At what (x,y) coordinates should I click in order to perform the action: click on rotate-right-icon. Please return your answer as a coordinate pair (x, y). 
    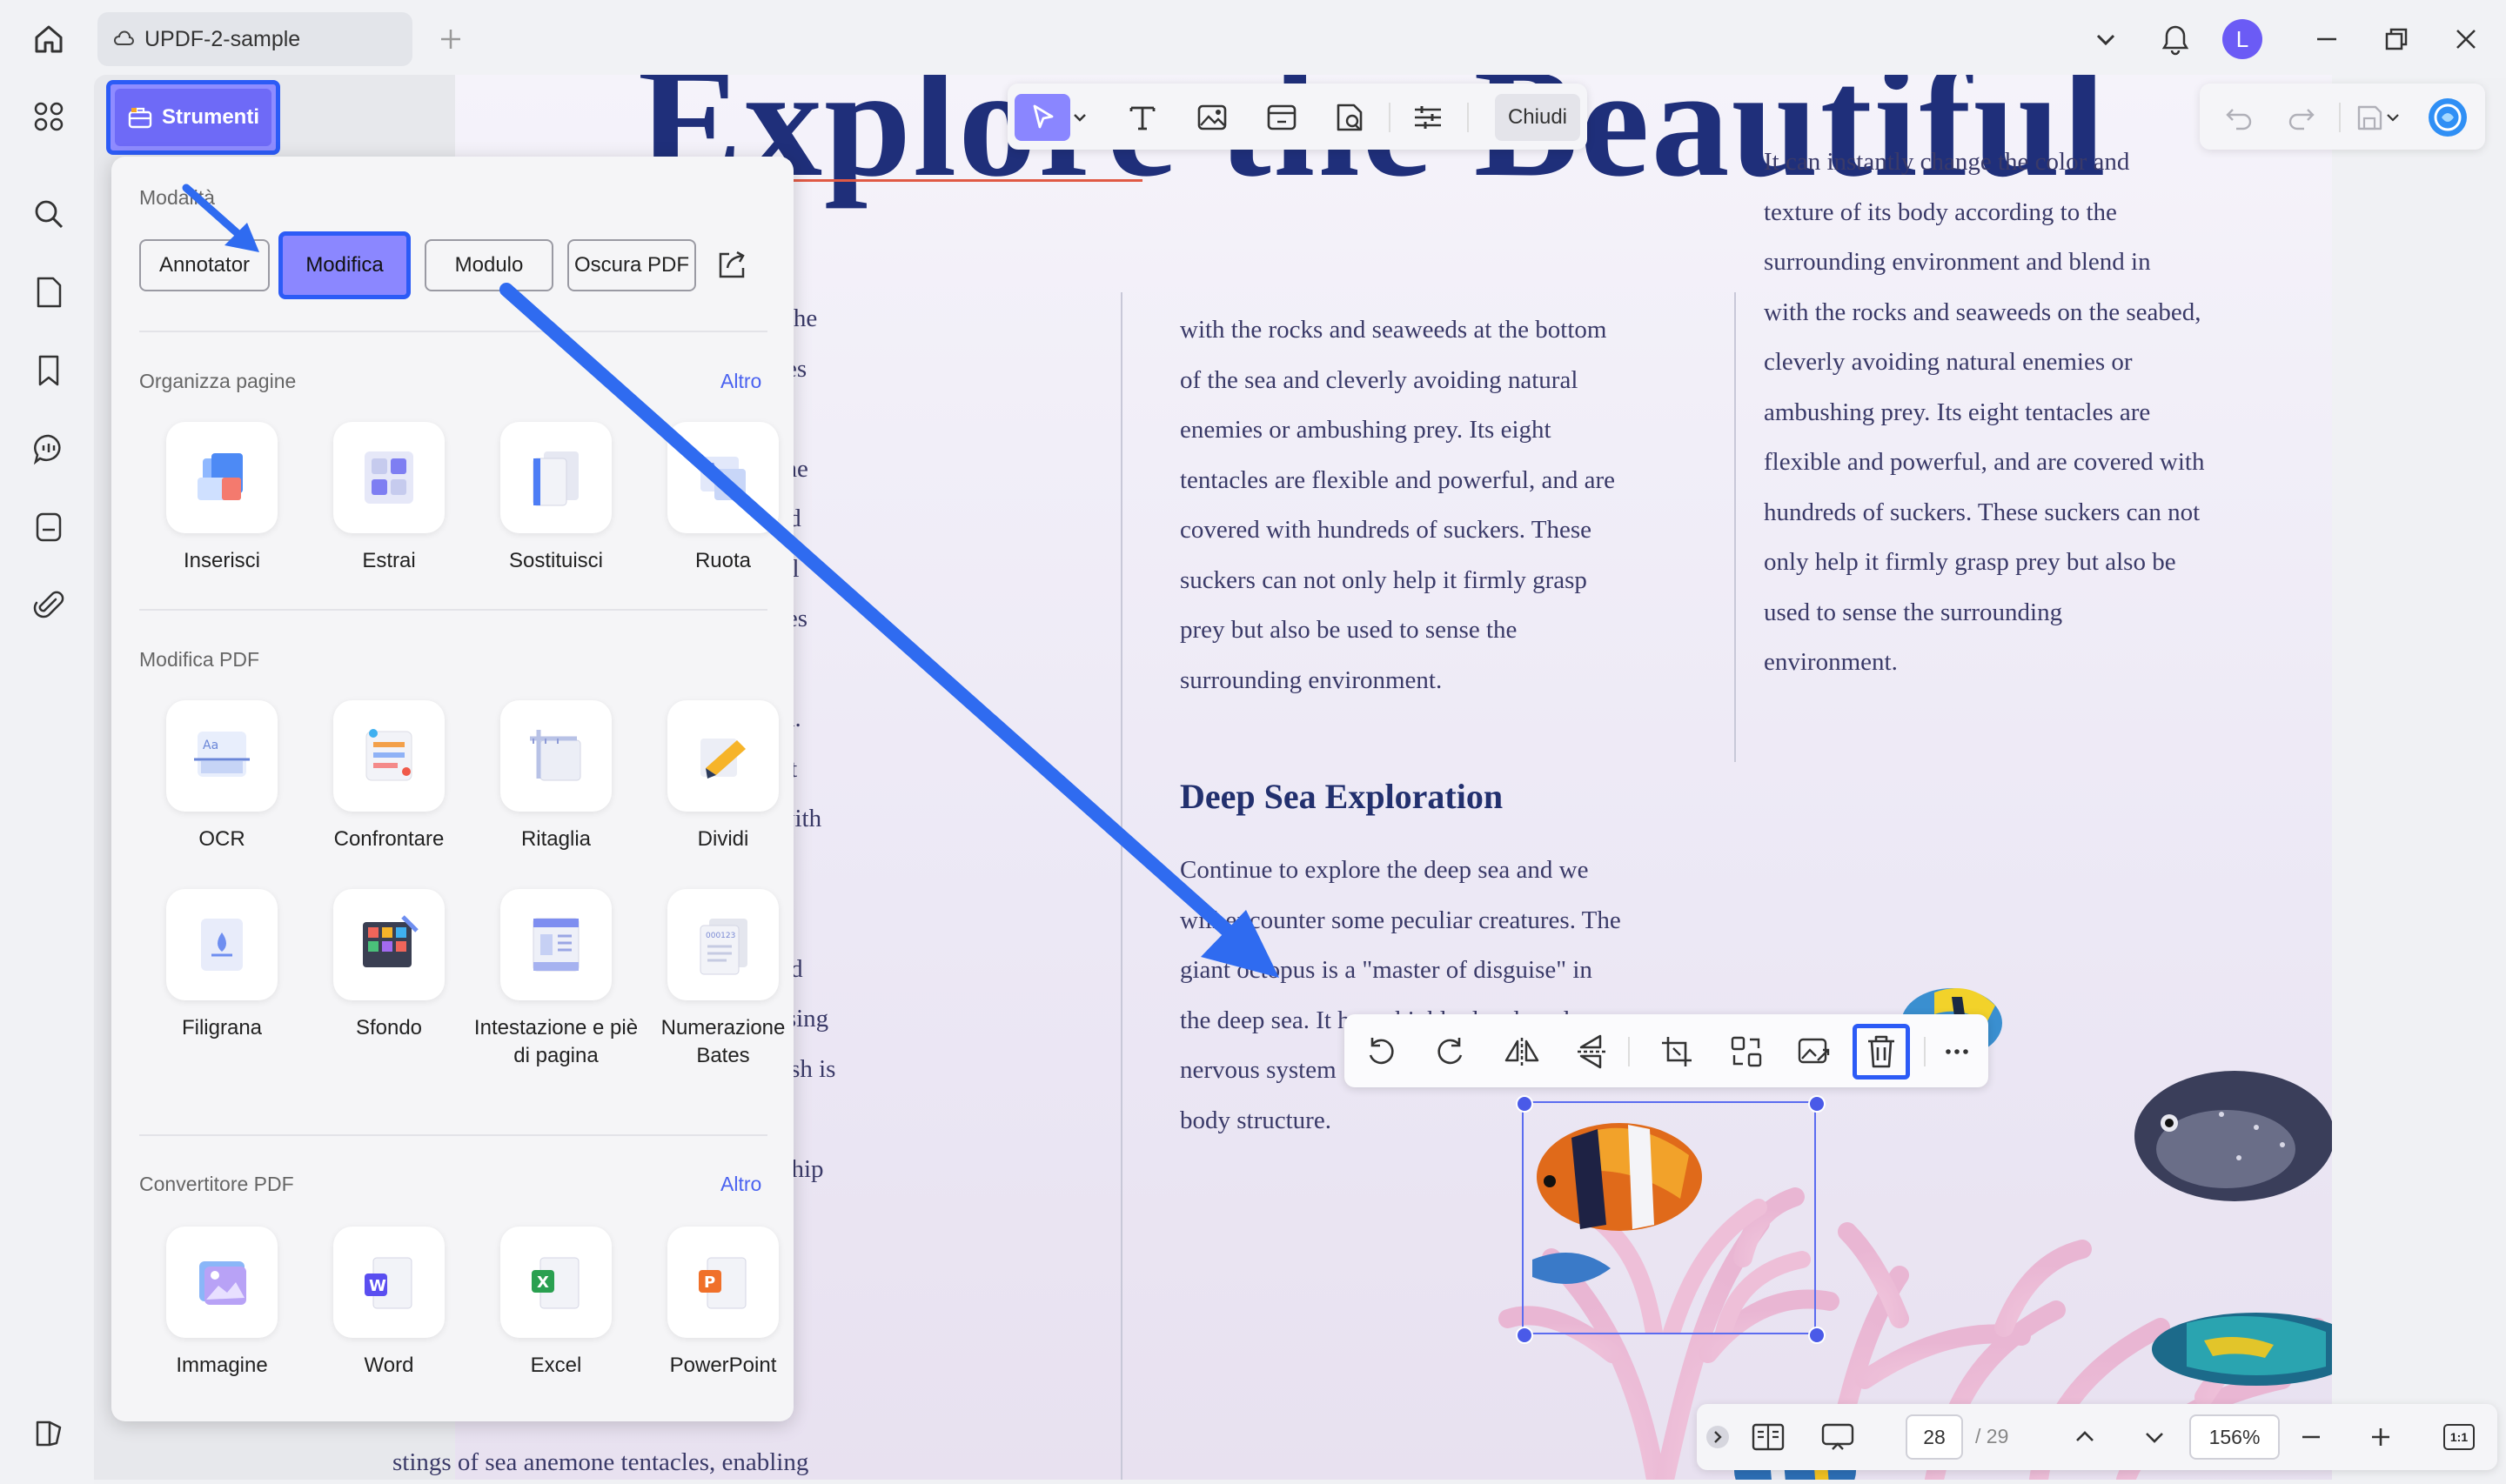
    Looking at the image, I should click on (1450, 1051).